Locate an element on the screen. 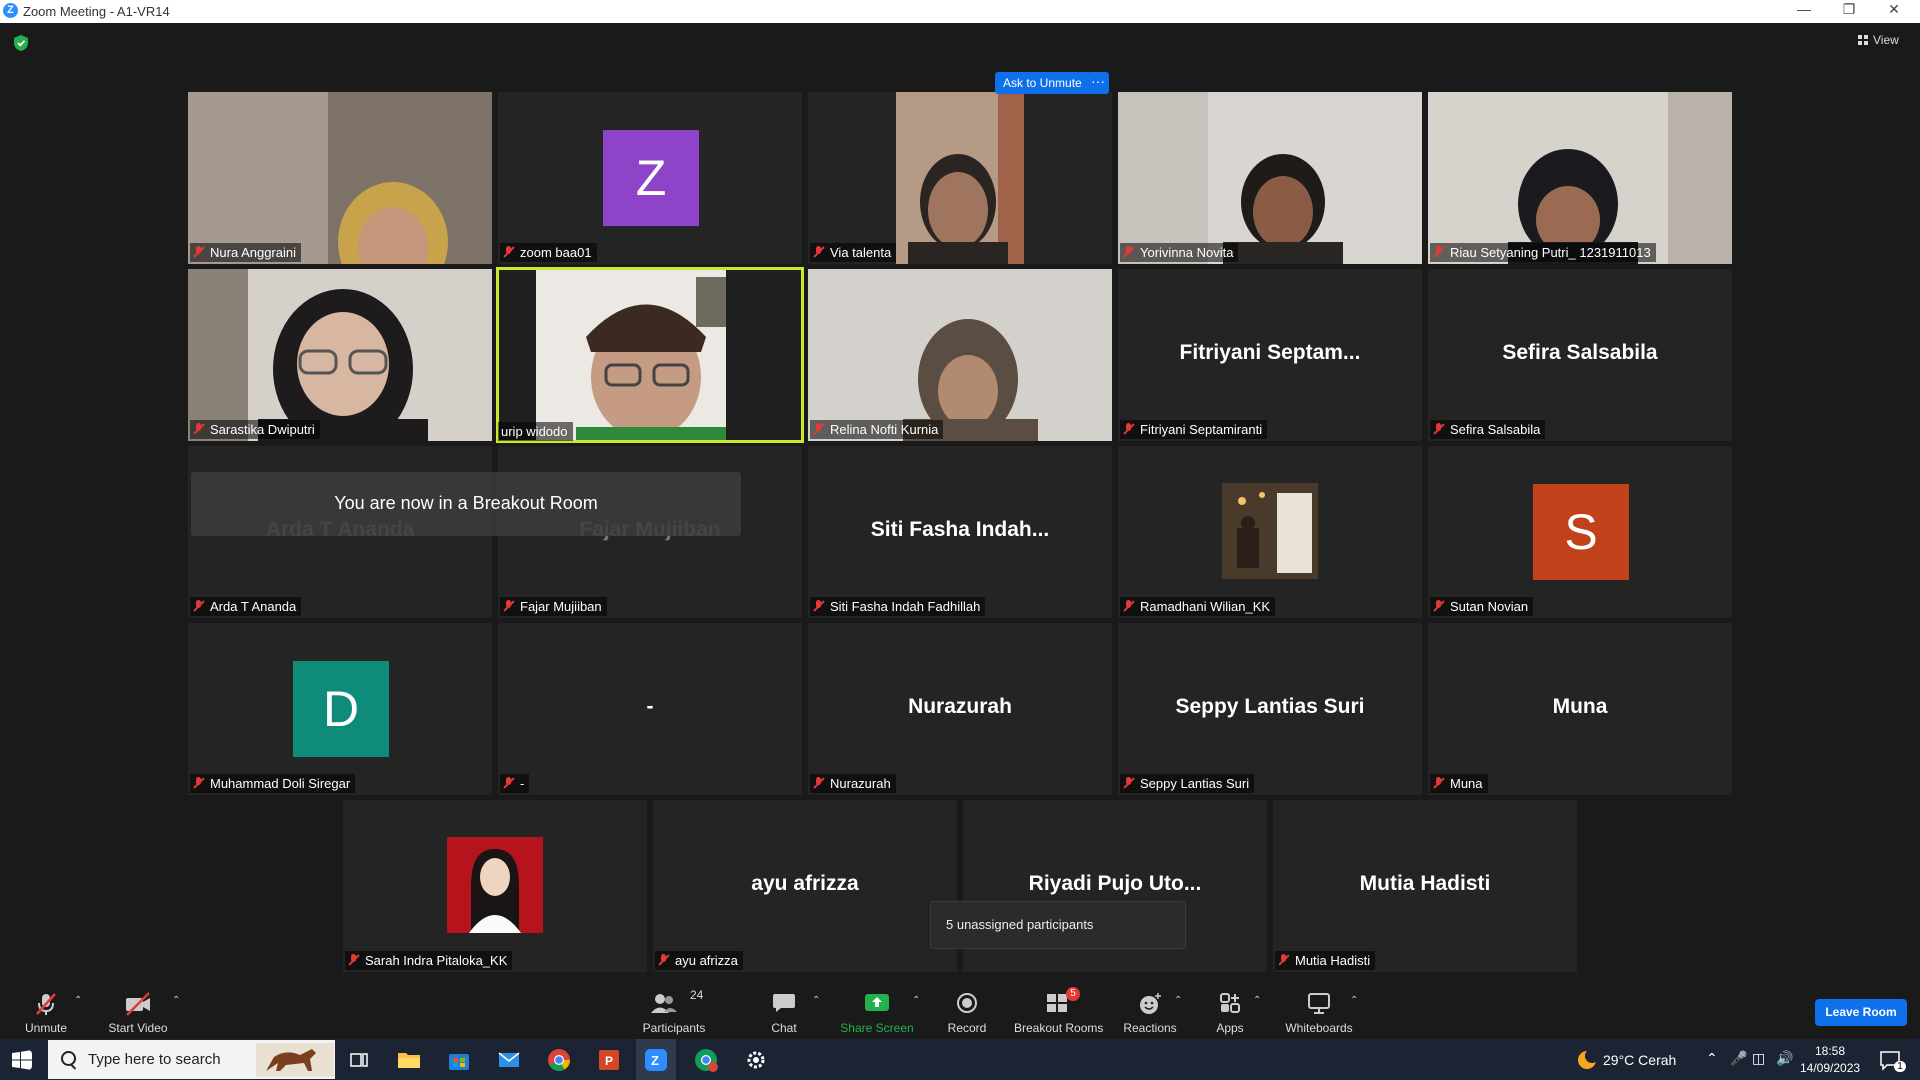  breakout-rooms-badge: 5 is located at coordinates (1073, 994).